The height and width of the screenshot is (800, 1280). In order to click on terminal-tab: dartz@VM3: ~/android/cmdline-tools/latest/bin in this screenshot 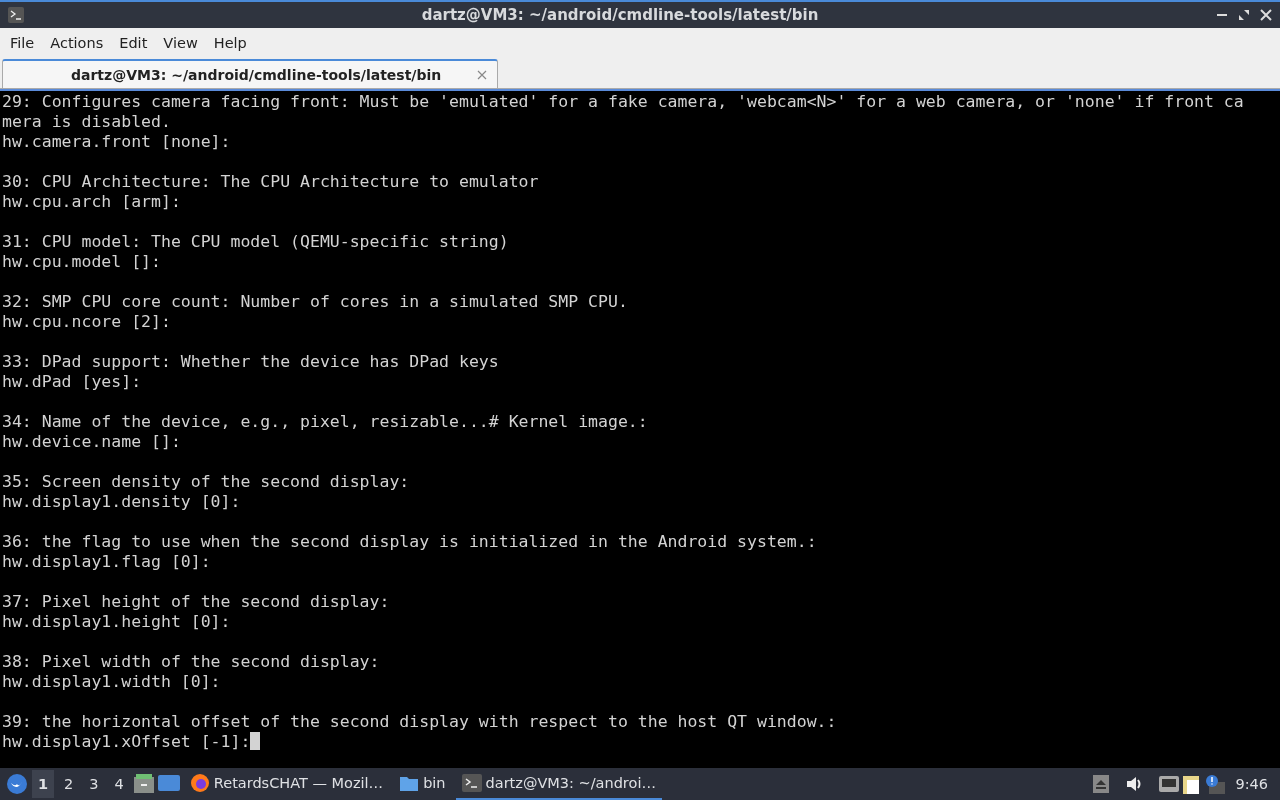, I will do `click(250, 73)`.